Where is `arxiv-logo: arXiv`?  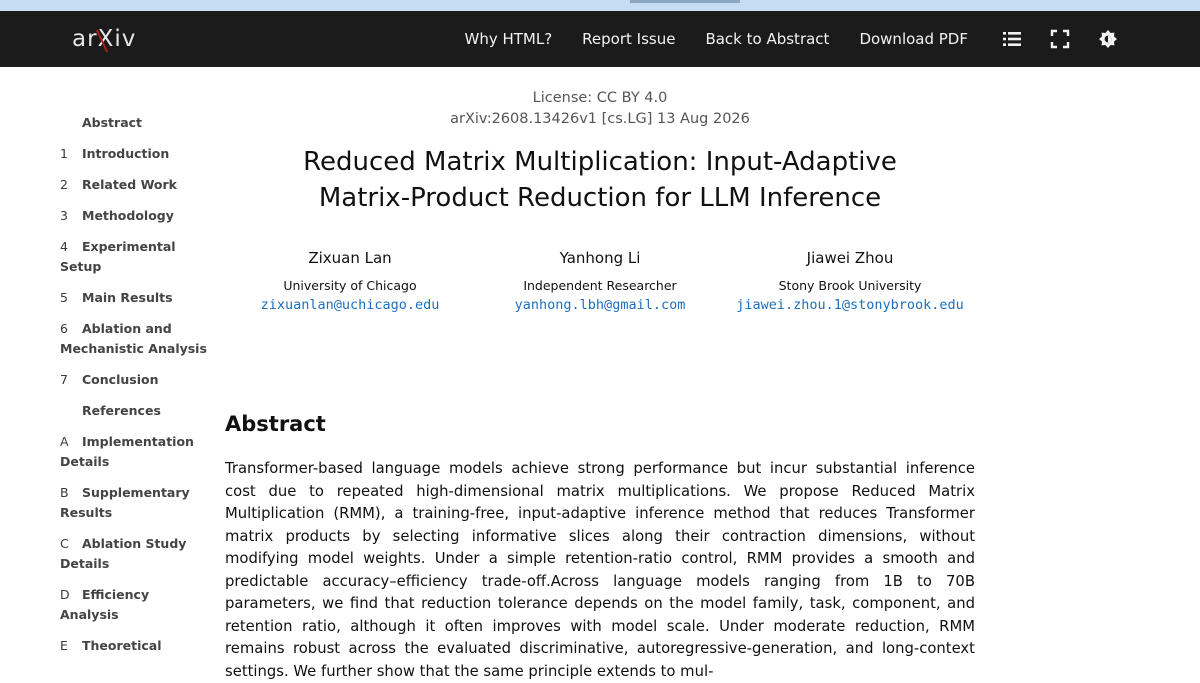
arxiv-logo: arXiv is located at coordinates (104, 39).